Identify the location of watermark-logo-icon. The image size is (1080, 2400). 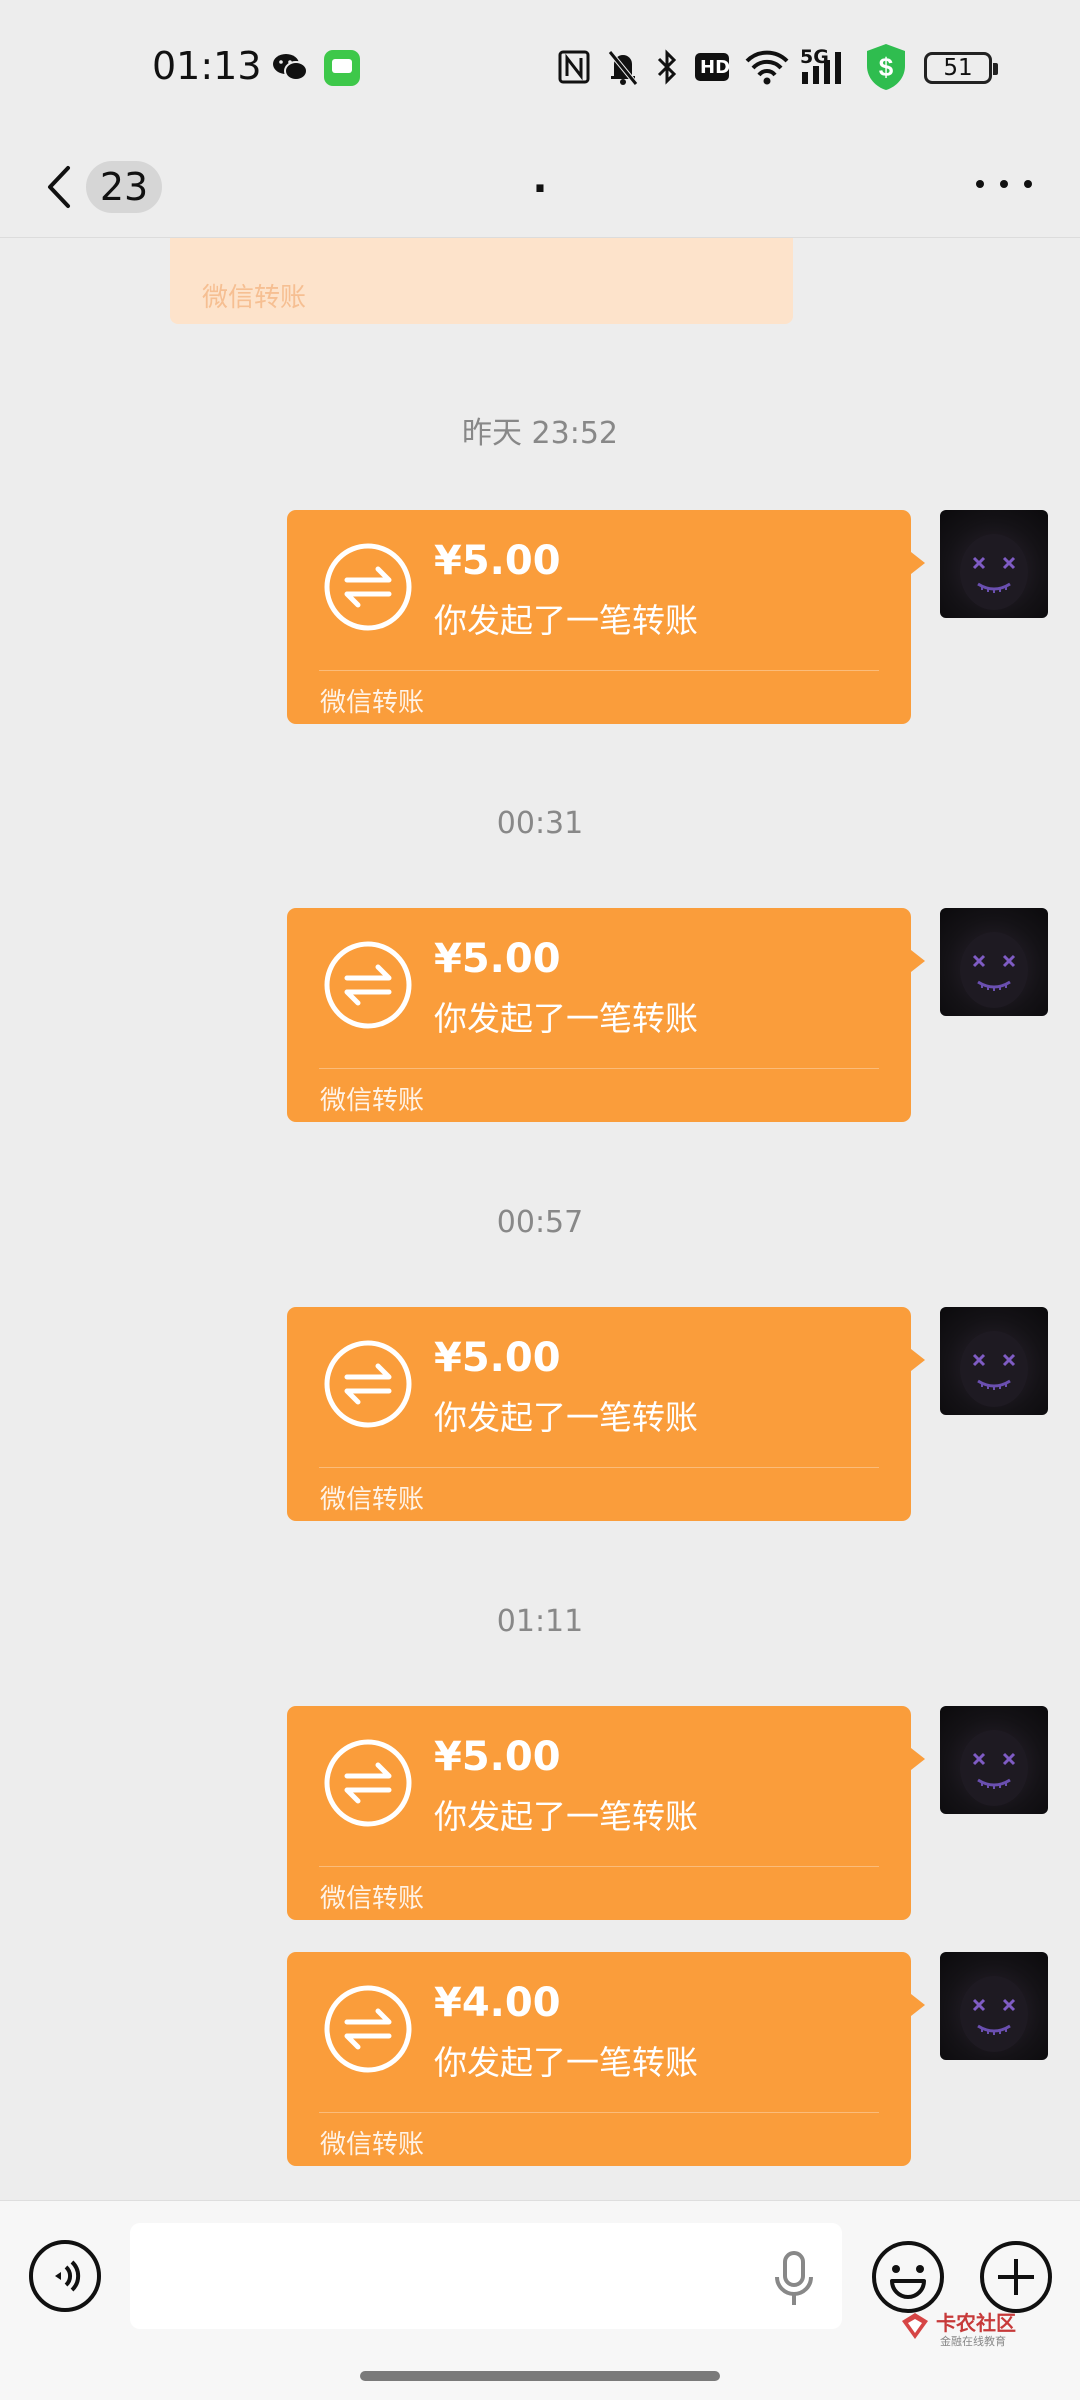
(915, 2326).